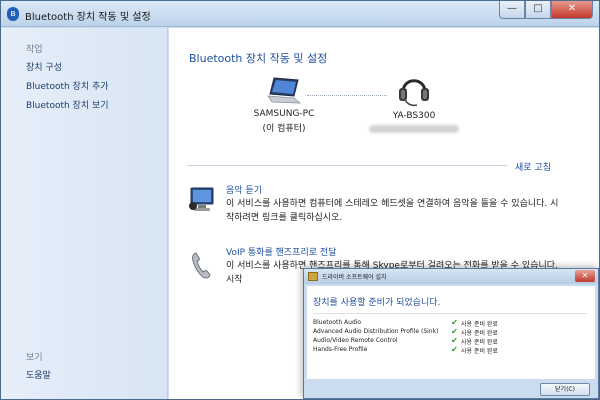 This screenshot has width=600, height=400. What do you see at coordinates (13, 14) in the screenshot?
I see `bluetooth-icon: ʙ` at bounding box center [13, 14].